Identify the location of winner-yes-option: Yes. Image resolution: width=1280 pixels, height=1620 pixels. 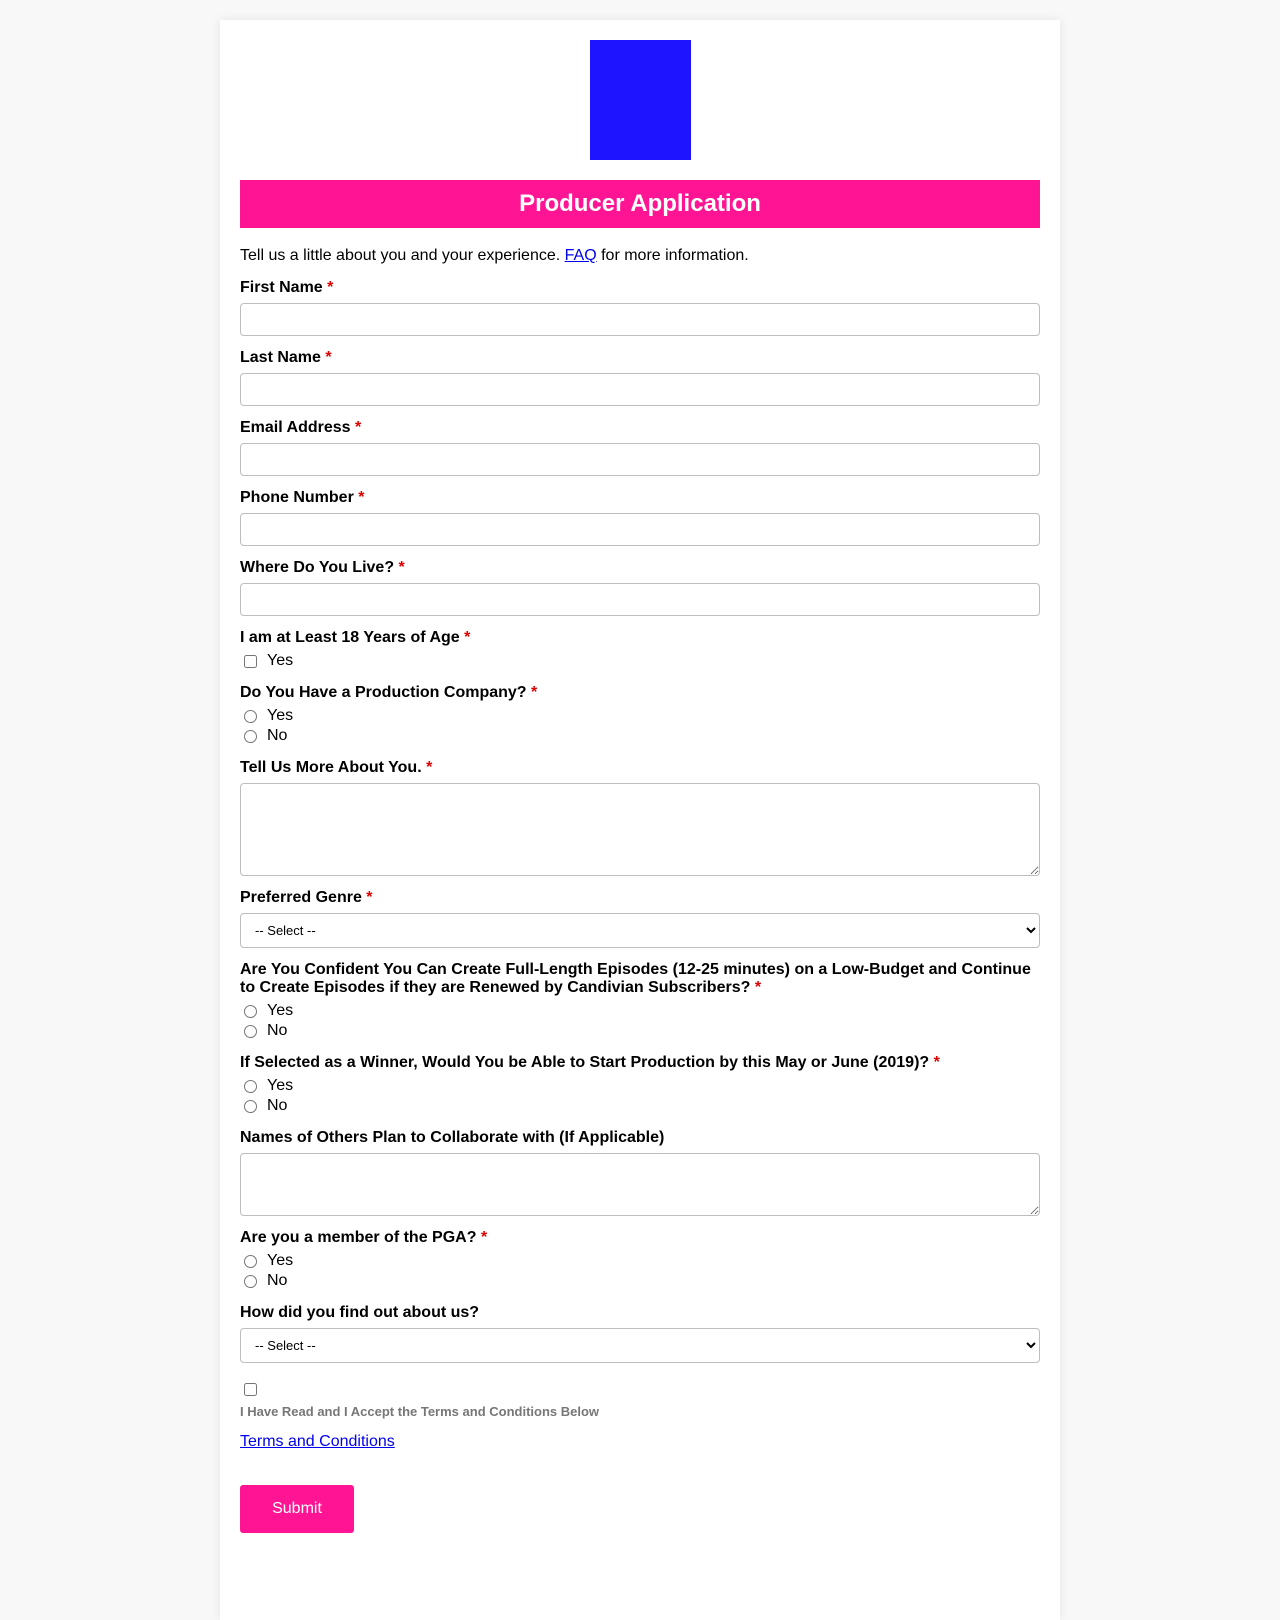
(640, 1086).